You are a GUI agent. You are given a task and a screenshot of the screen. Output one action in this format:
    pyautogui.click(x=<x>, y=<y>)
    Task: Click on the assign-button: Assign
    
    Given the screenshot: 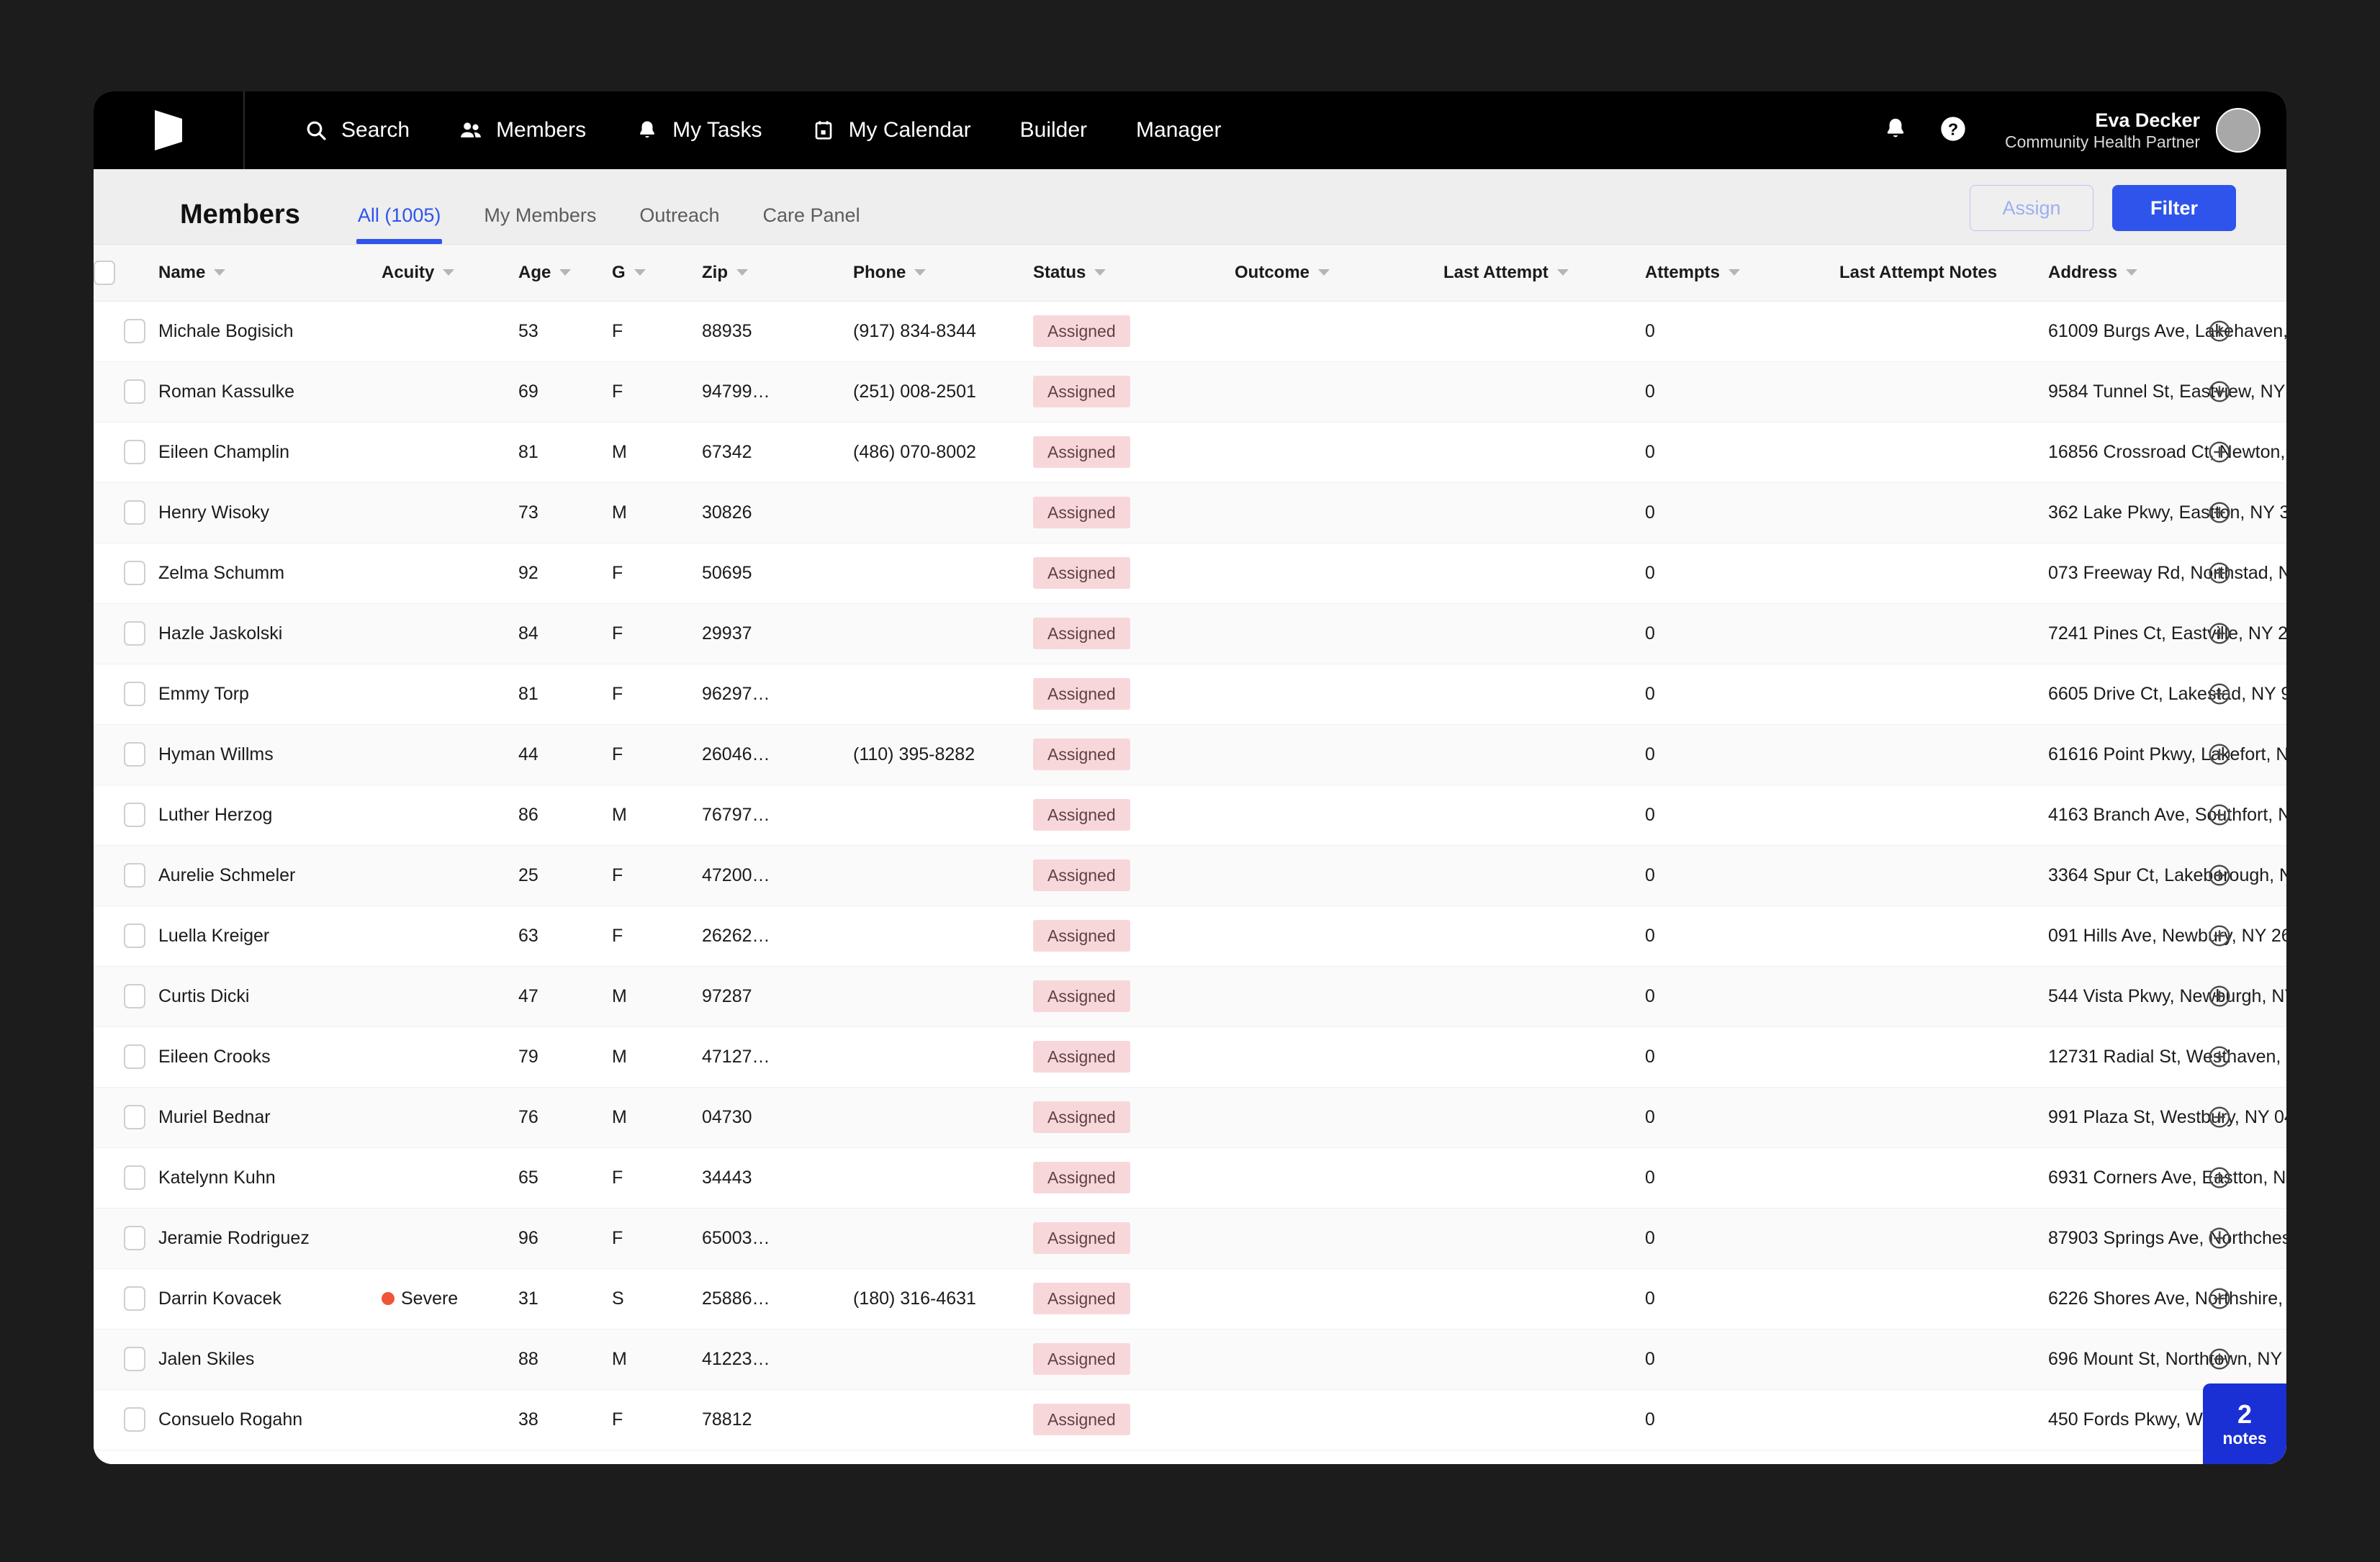 What is the action you would take?
    pyautogui.click(x=2031, y=208)
    